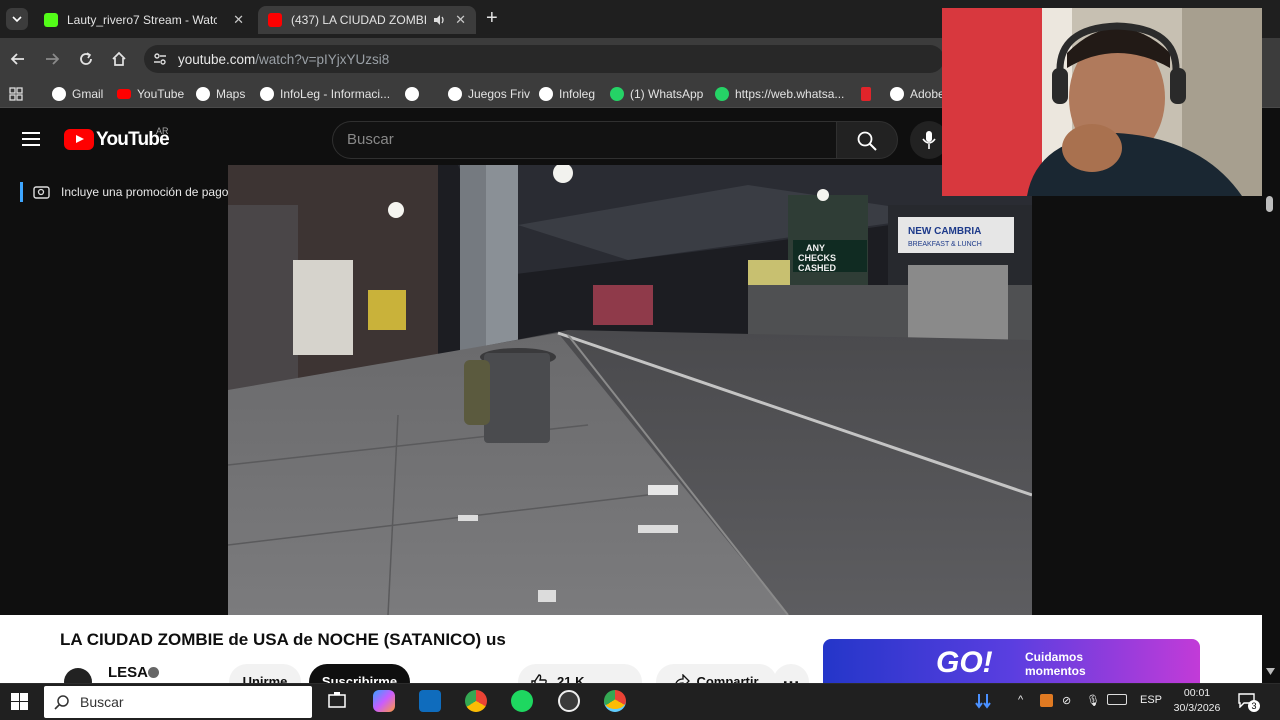 This screenshot has height=720, width=1280. Describe the element at coordinates (964, 662) in the screenshot. I see `ad-logo: GO!` at that location.